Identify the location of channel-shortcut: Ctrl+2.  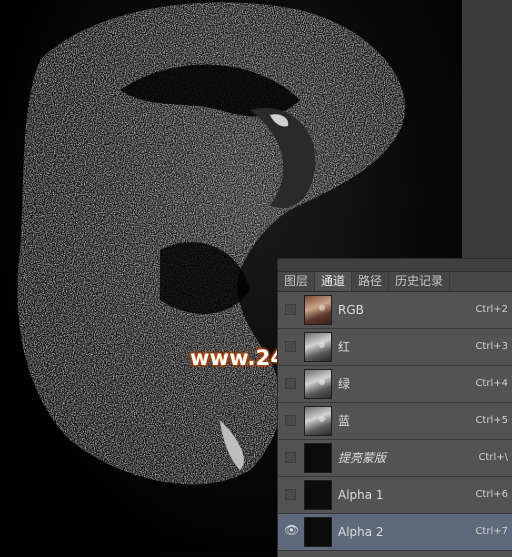
(491, 309).